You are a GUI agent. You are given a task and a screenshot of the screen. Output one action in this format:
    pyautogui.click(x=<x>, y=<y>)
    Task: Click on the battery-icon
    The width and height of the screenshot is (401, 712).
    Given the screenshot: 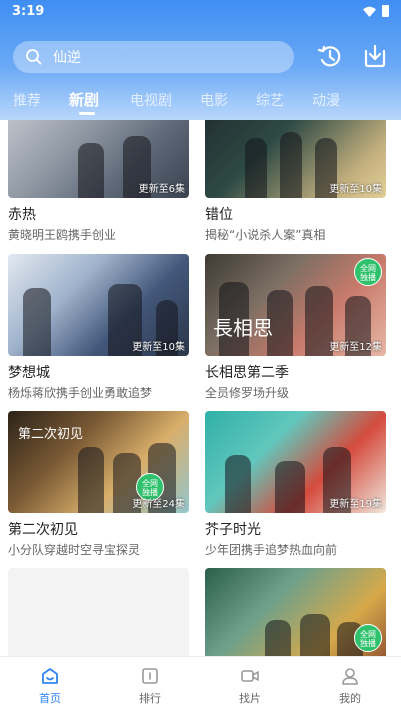 What is the action you would take?
    pyautogui.click(x=385, y=11)
    